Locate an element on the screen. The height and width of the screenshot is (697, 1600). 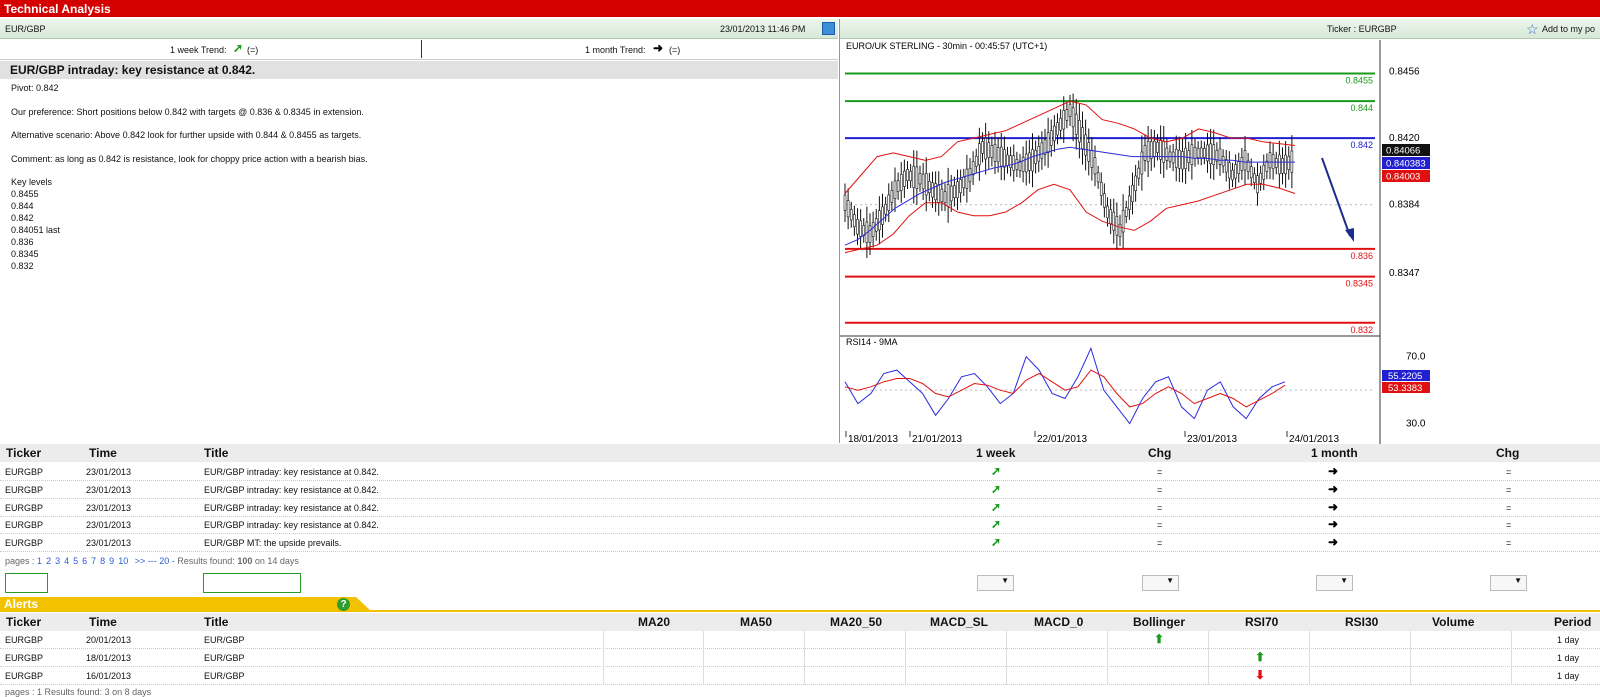
alerts-col-macd-0: MACD_0 is located at coordinates (1058, 622).